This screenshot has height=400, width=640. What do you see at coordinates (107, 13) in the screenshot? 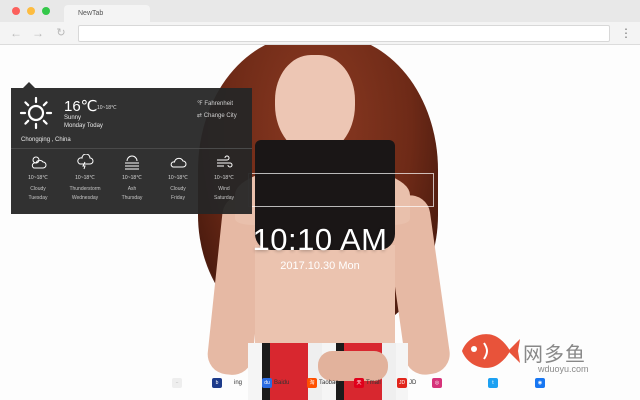
I see `browser-tab: NewTab` at bounding box center [107, 13].